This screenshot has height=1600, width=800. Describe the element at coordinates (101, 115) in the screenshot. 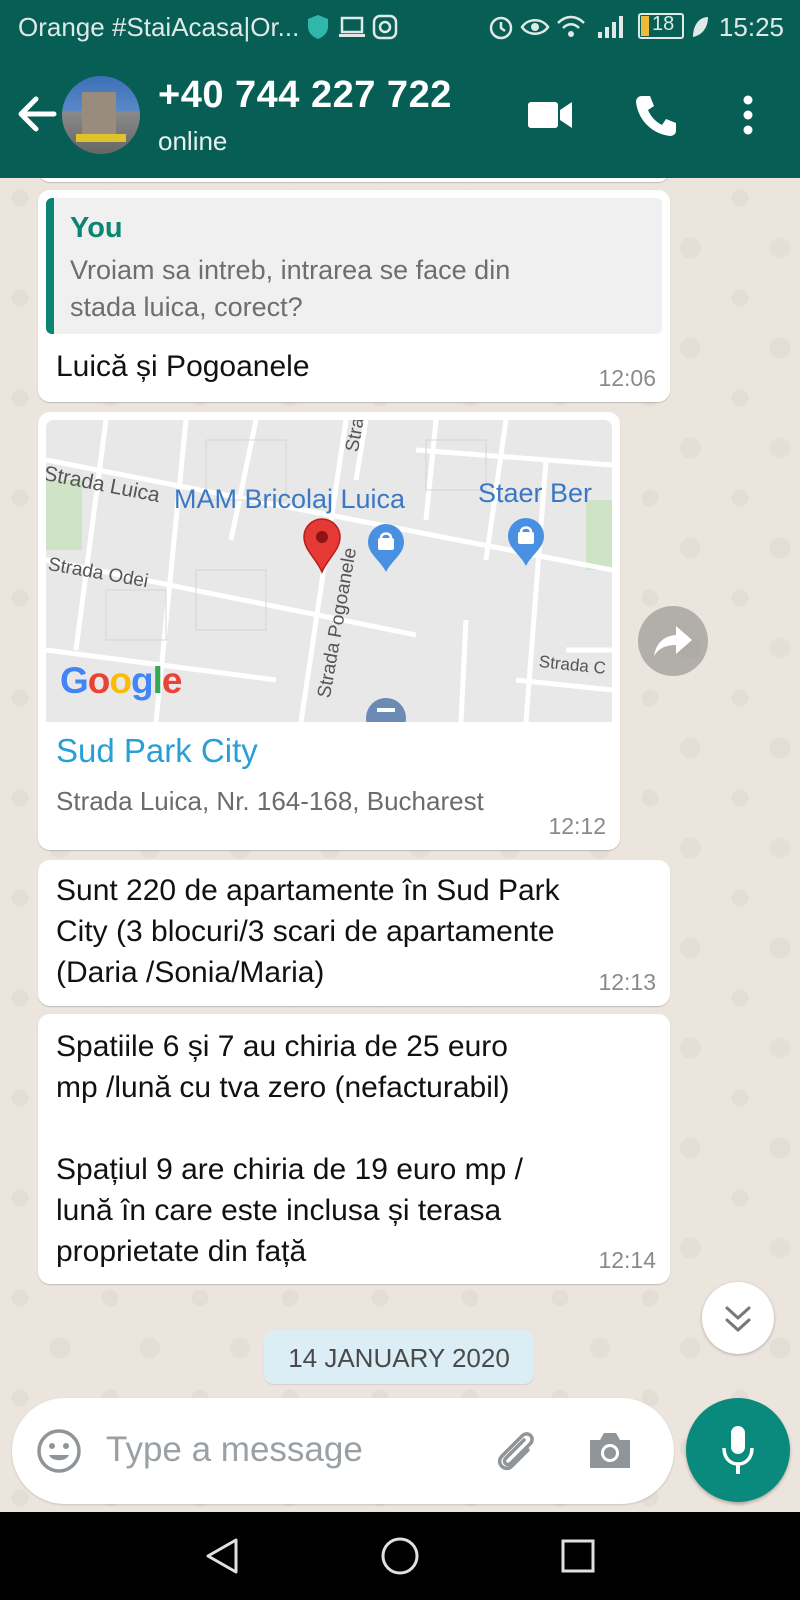

I see `contact-avatar` at that location.